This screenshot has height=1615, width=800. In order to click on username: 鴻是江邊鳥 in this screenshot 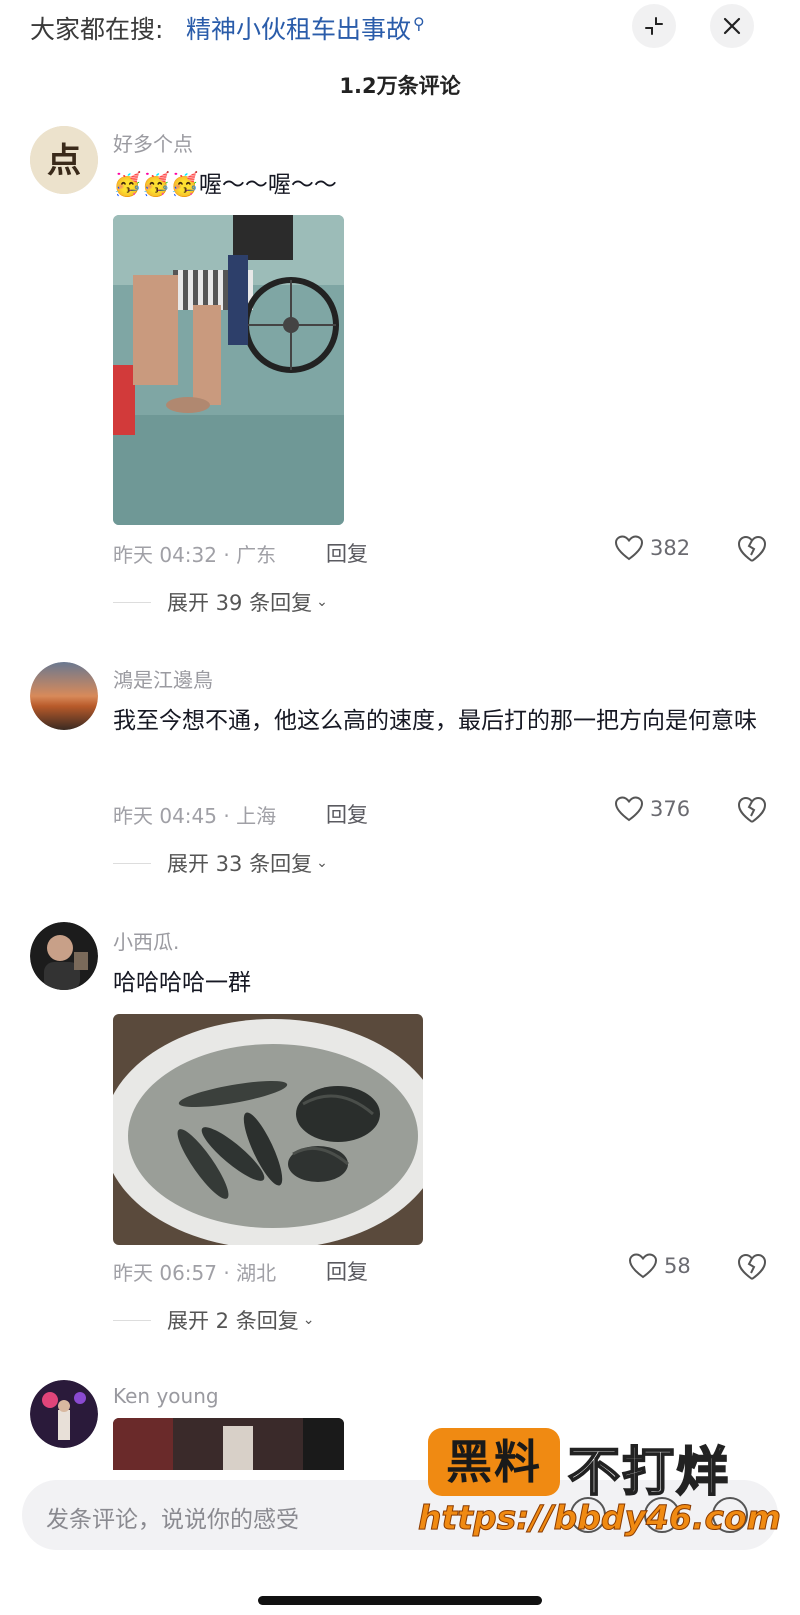, I will do `click(163, 678)`.